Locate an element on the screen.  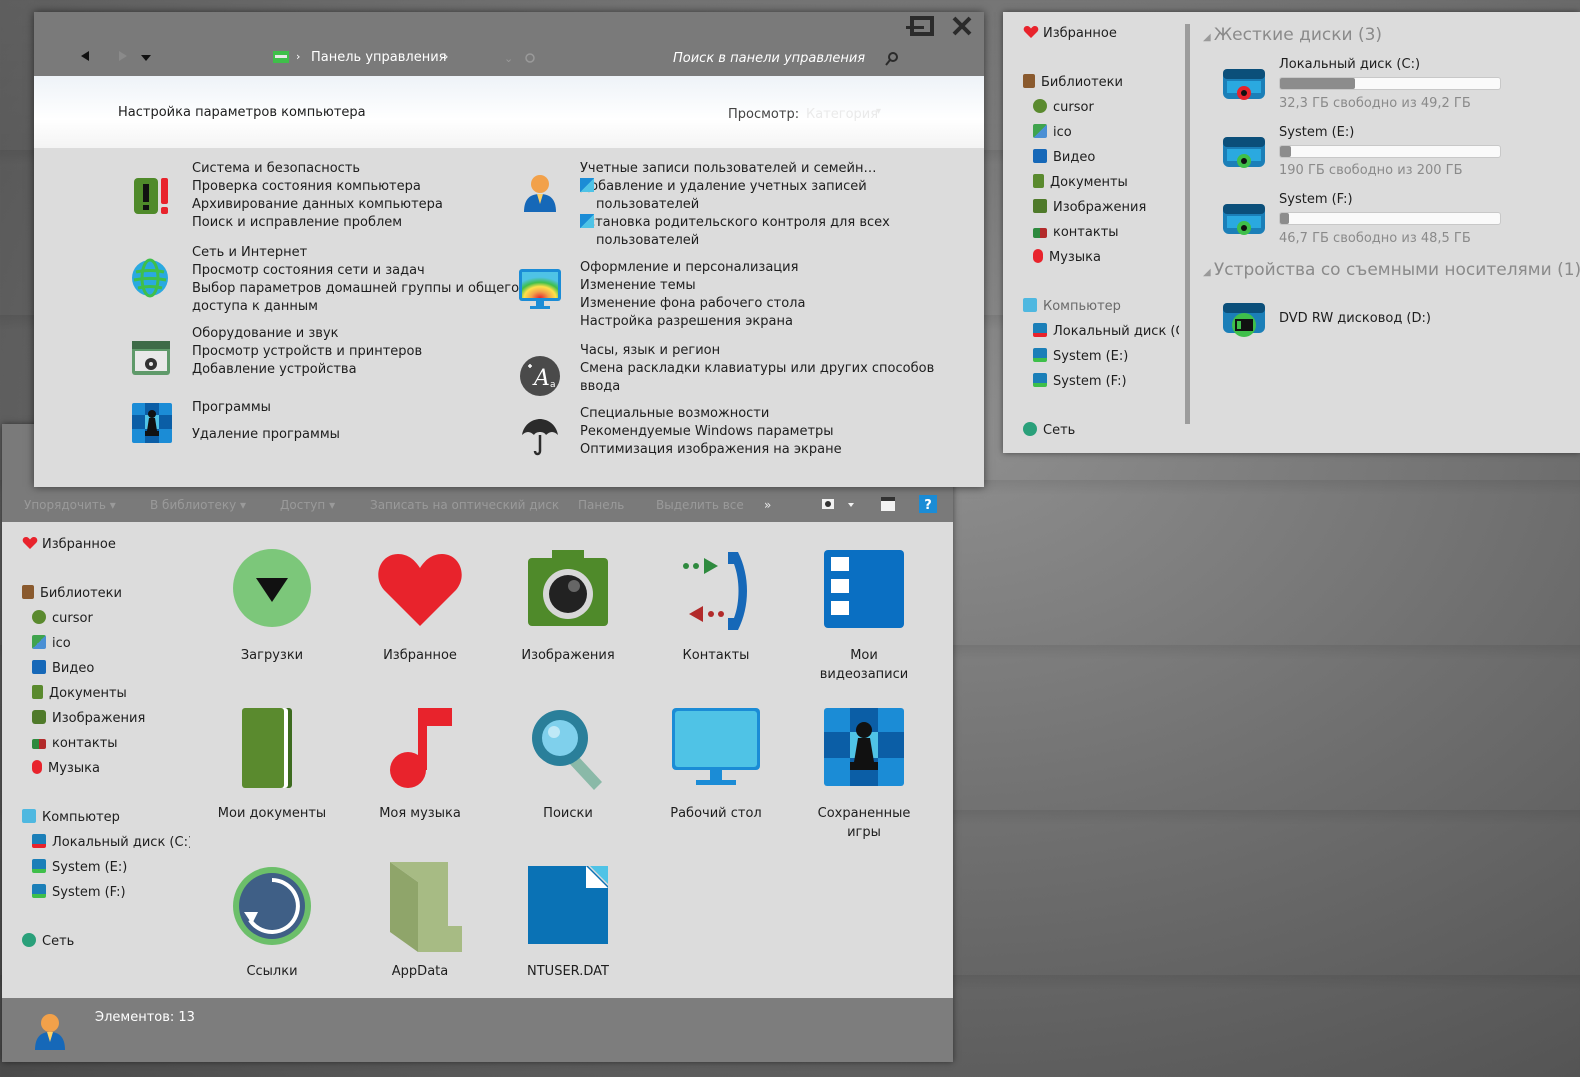
category-link: Просмотр состояния сети и задач is located at coordinates (357, 271).